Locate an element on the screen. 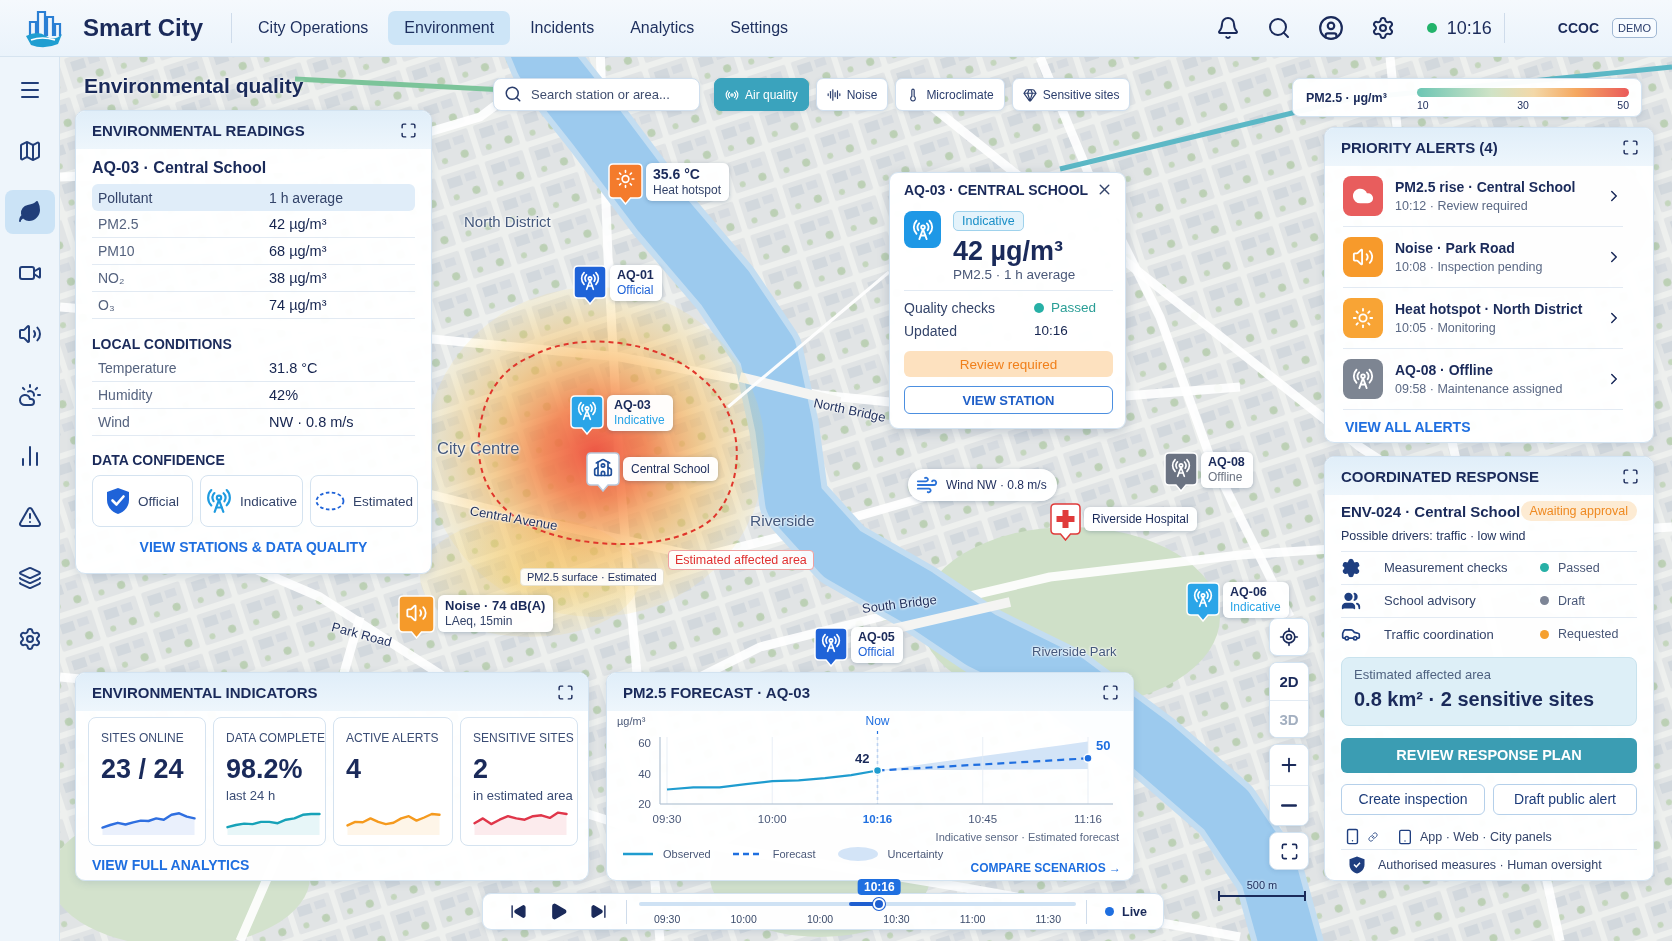  zoom-out-button is located at coordinates (1289, 805).